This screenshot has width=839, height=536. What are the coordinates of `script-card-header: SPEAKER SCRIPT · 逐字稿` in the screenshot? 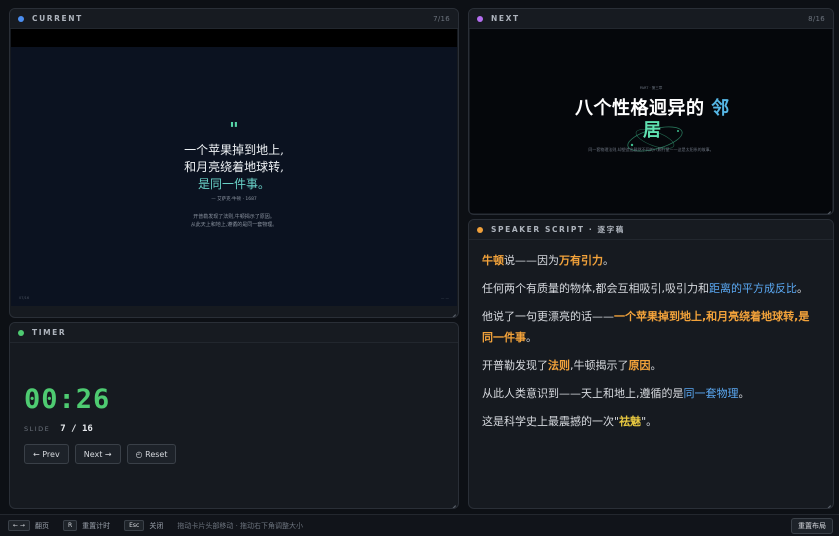 It's located at (651, 230).